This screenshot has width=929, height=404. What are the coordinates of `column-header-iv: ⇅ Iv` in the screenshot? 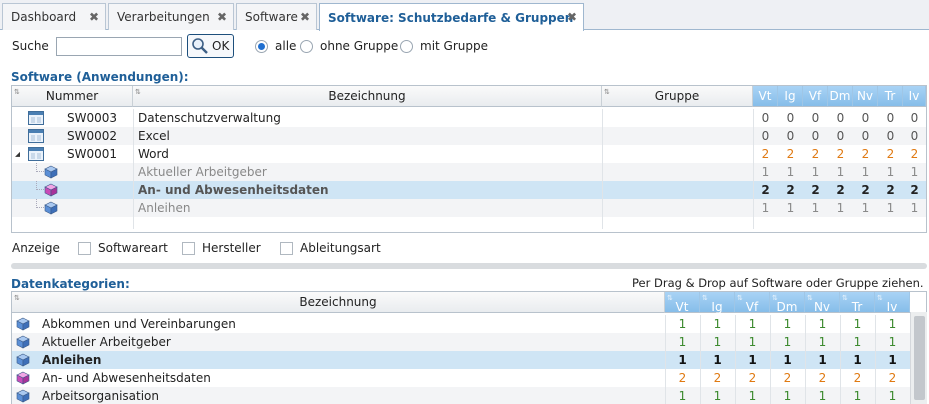 It's located at (892, 303).